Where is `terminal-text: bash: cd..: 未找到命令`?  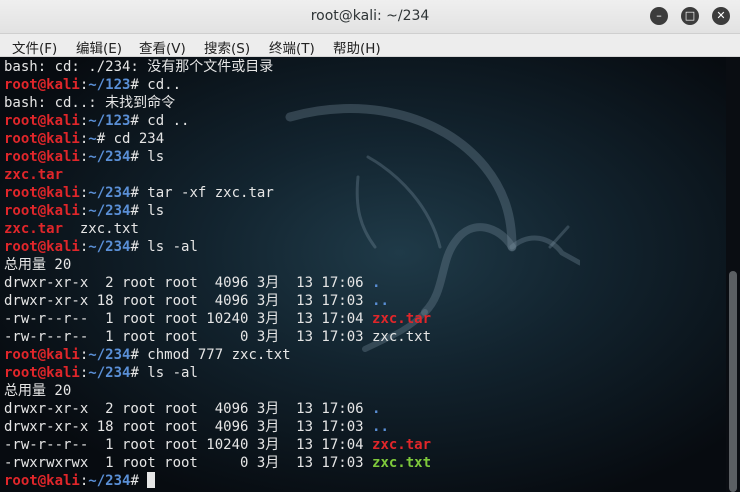 terminal-text: bash: cd..: 未找到命令 is located at coordinates (90, 103).